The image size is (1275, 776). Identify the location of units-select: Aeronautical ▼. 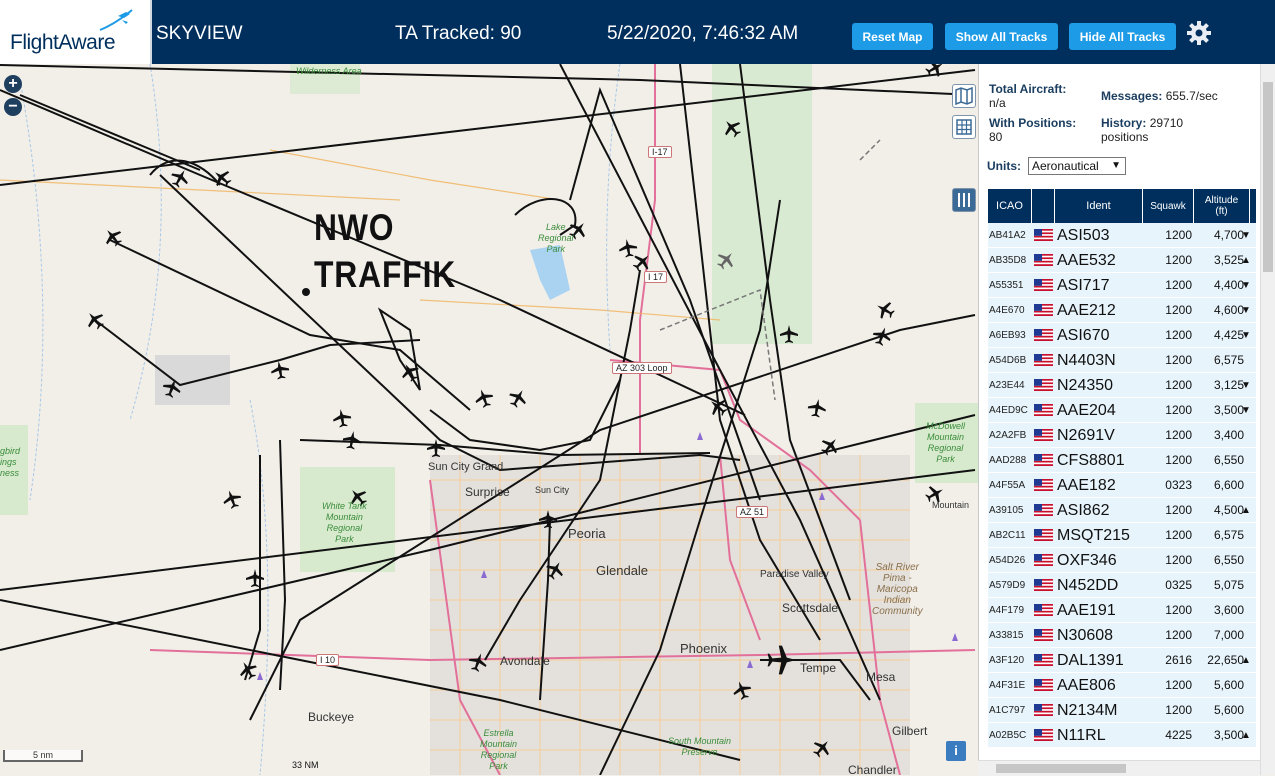
(1077, 166).